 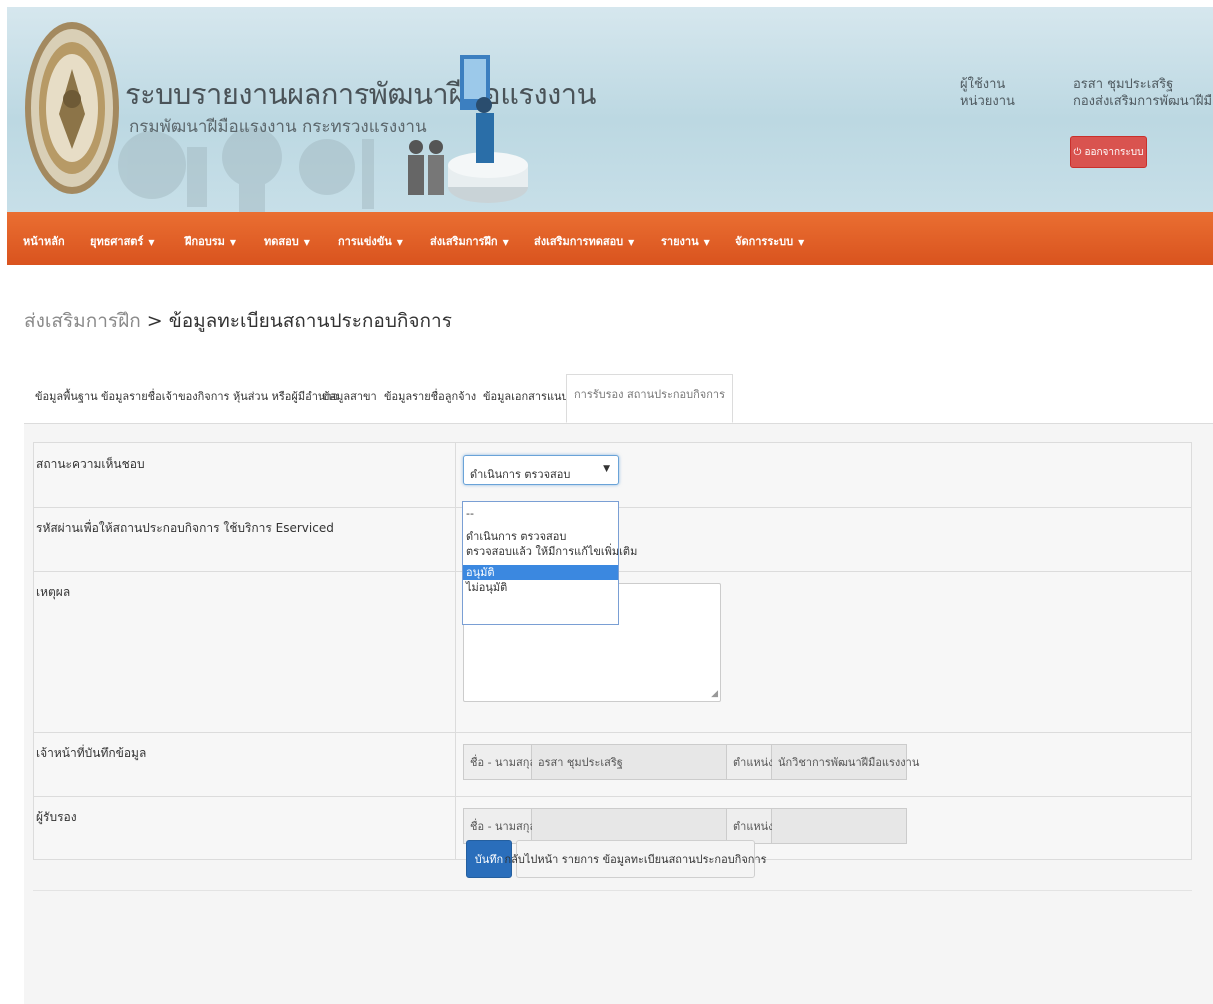 What do you see at coordinates (430, 396) in the screenshot?
I see `tab-employees: ข้อมูลรายชื่อลูกจ้าง` at bounding box center [430, 396].